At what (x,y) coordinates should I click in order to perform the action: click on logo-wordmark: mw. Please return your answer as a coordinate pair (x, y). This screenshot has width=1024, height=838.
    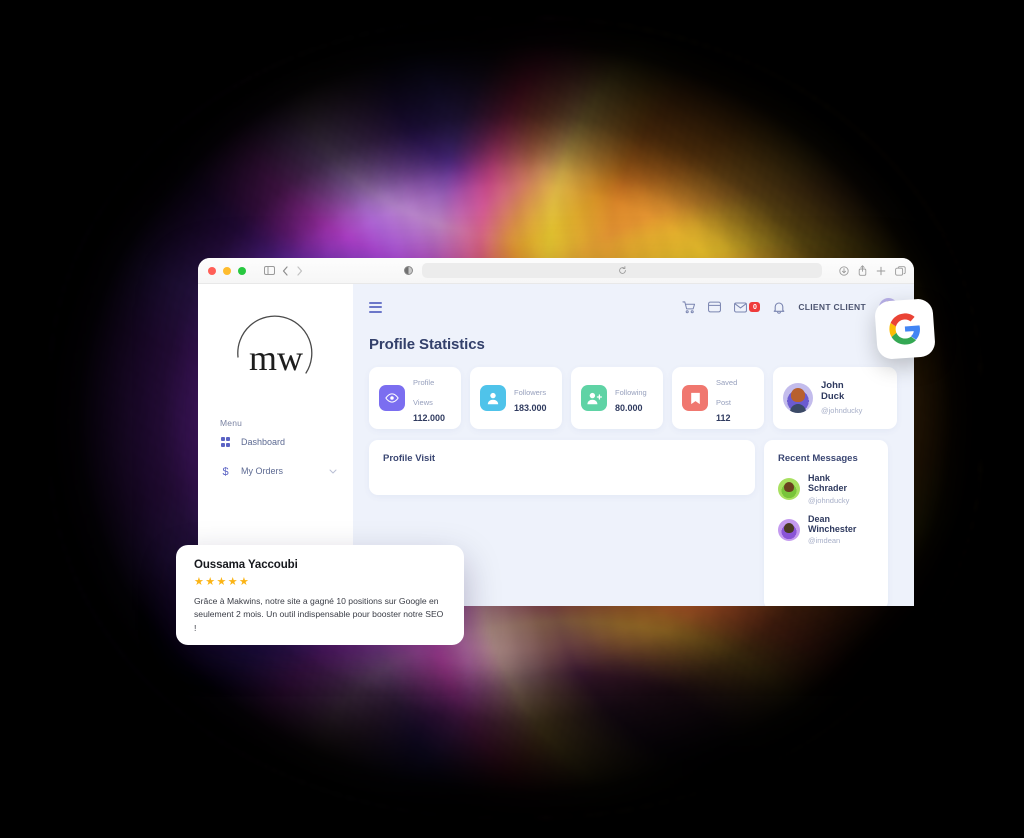
    Looking at the image, I should click on (276, 358).